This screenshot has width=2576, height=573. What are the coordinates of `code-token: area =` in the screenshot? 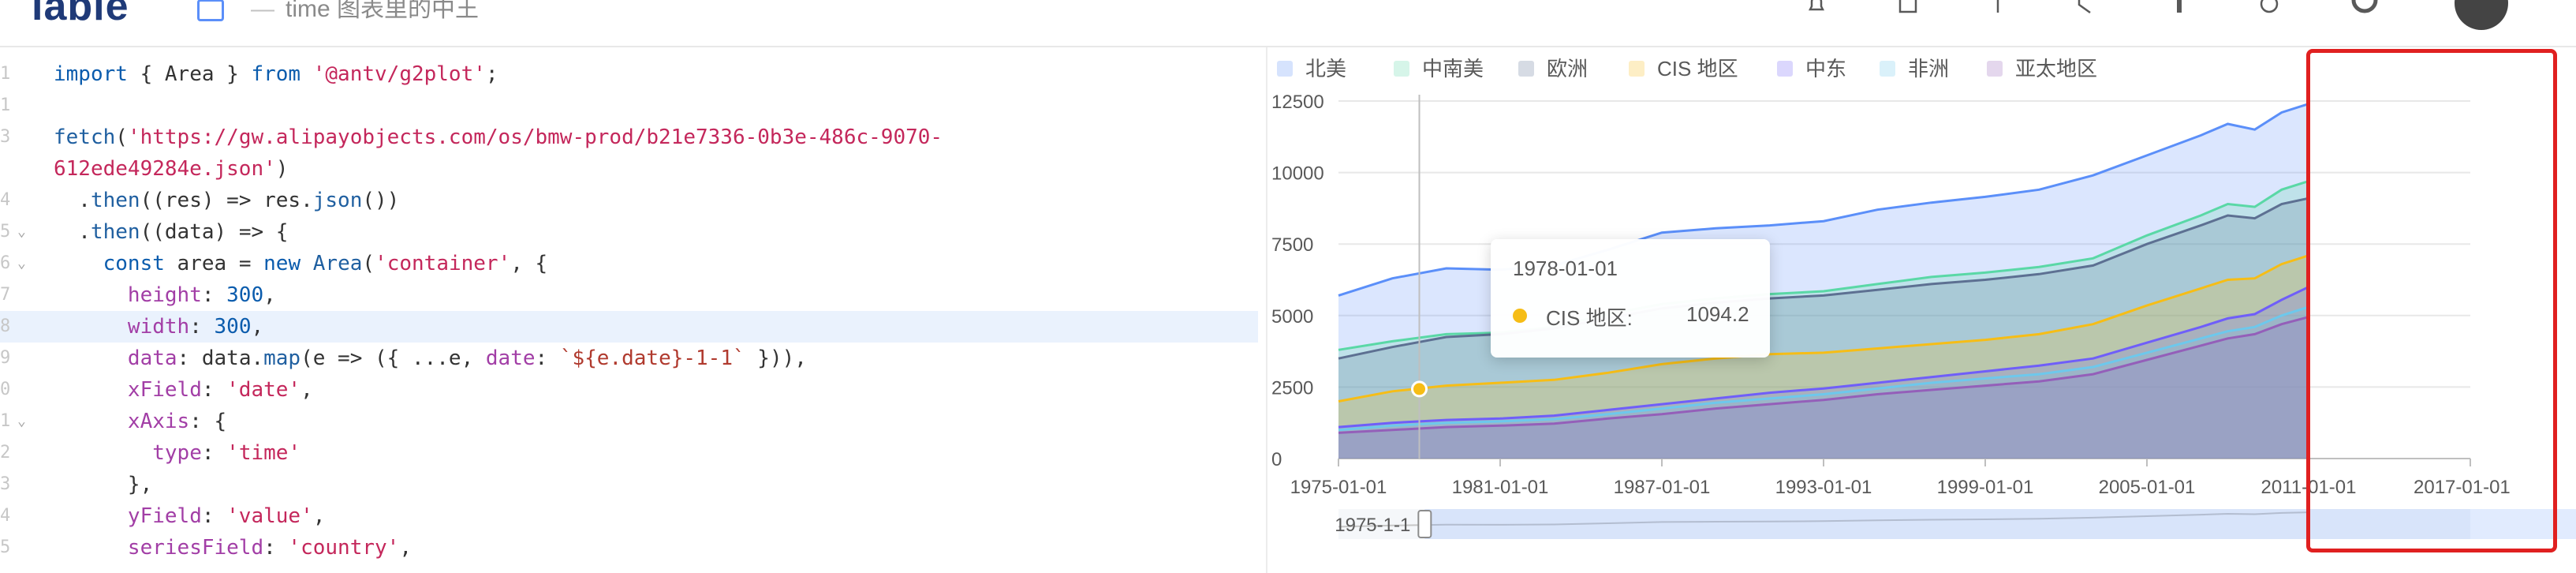 It's located at (214, 263).